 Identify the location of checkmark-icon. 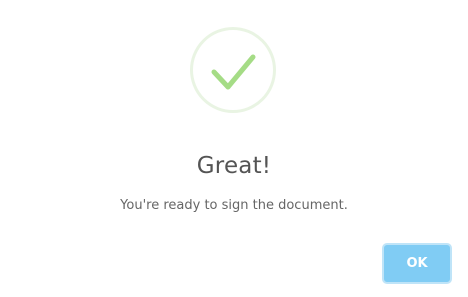
(233, 72).